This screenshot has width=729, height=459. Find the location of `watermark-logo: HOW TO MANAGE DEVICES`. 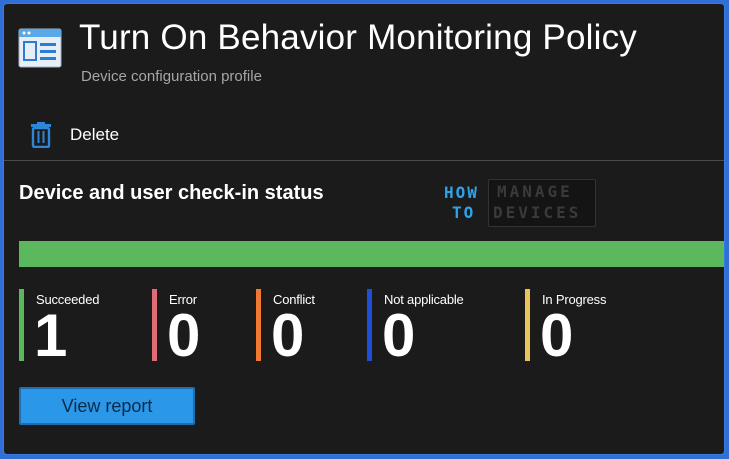

watermark-logo: HOW TO MANAGE DEVICES is located at coordinates (522, 202).